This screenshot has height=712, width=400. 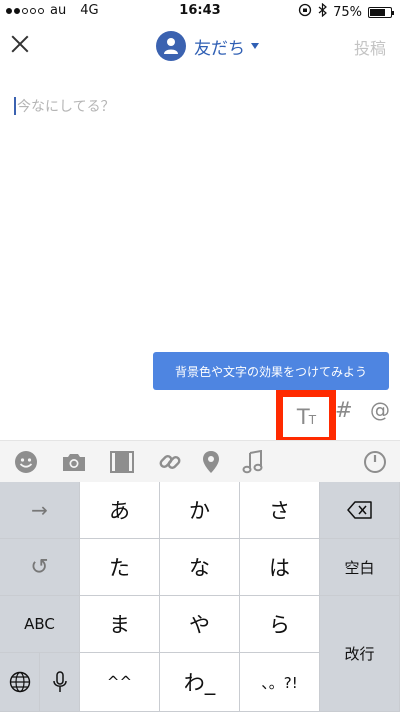 I want to click on status-right: 75%, so click(x=346, y=11).